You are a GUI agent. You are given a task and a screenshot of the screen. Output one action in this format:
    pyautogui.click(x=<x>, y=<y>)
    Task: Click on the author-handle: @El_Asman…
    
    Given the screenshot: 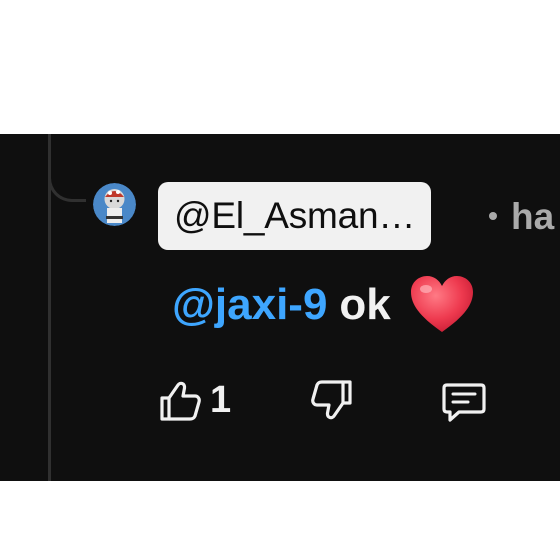 What is the action you would take?
    pyautogui.click(x=295, y=216)
    